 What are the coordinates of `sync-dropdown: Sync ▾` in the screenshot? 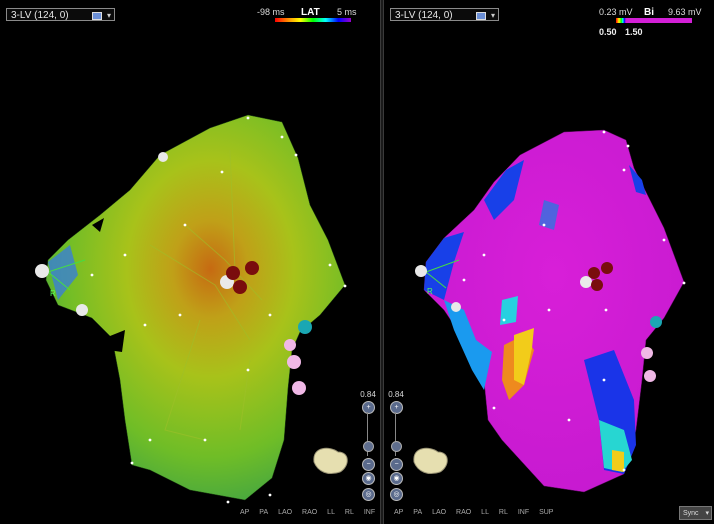 It's located at (695, 513).